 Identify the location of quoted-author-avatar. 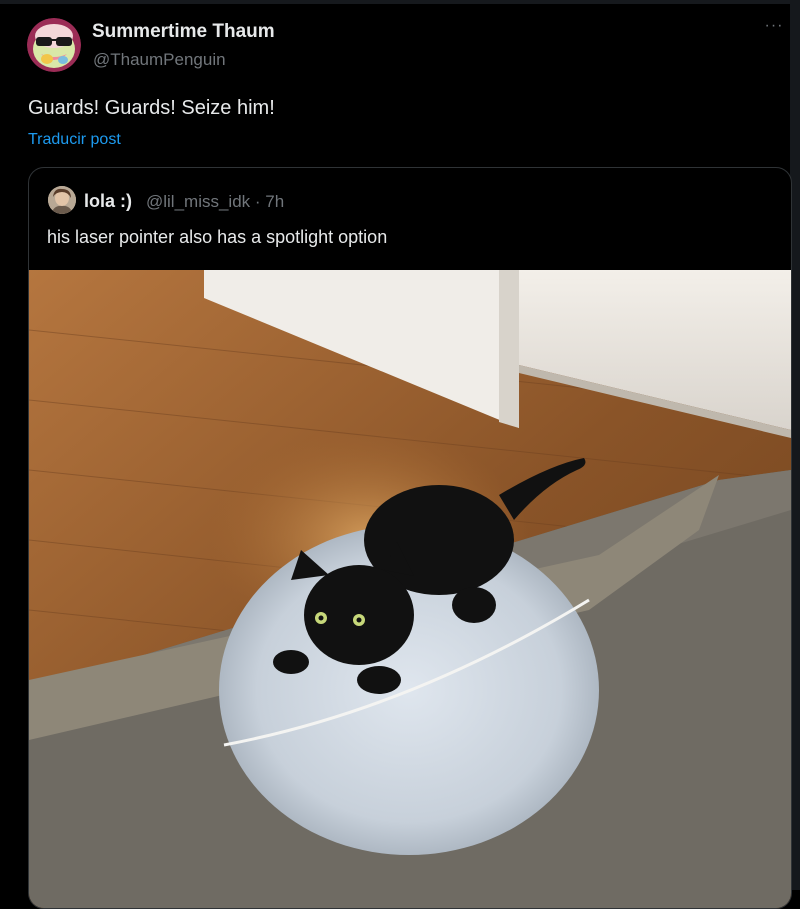
(62, 200).